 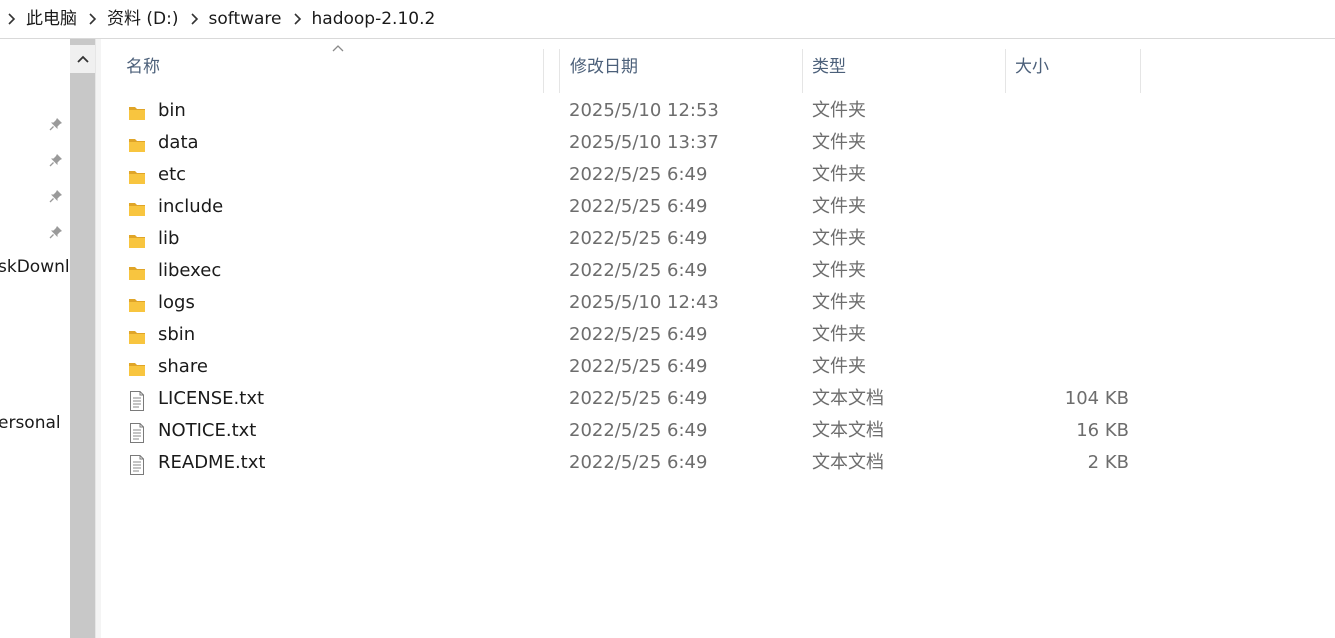 I want to click on file-name: data, so click(x=178, y=142).